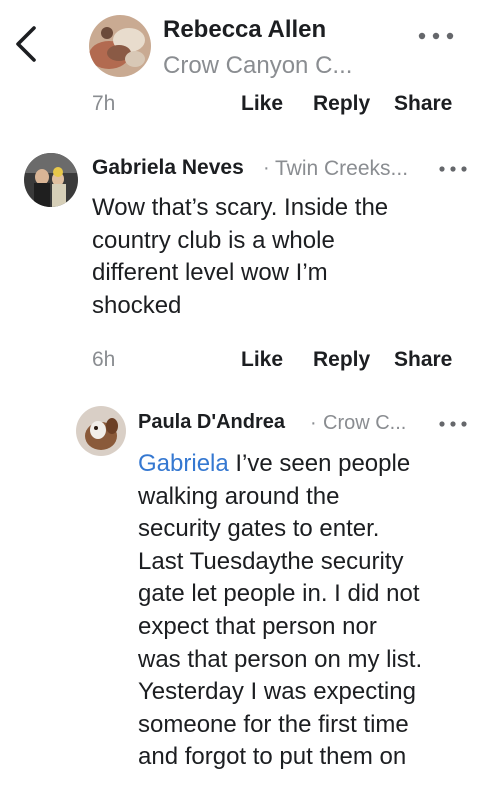 The width and height of the screenshot is (491, 800). I want to click on comment-text-line: Gabriela I’ve seen people, so click(310, 464).